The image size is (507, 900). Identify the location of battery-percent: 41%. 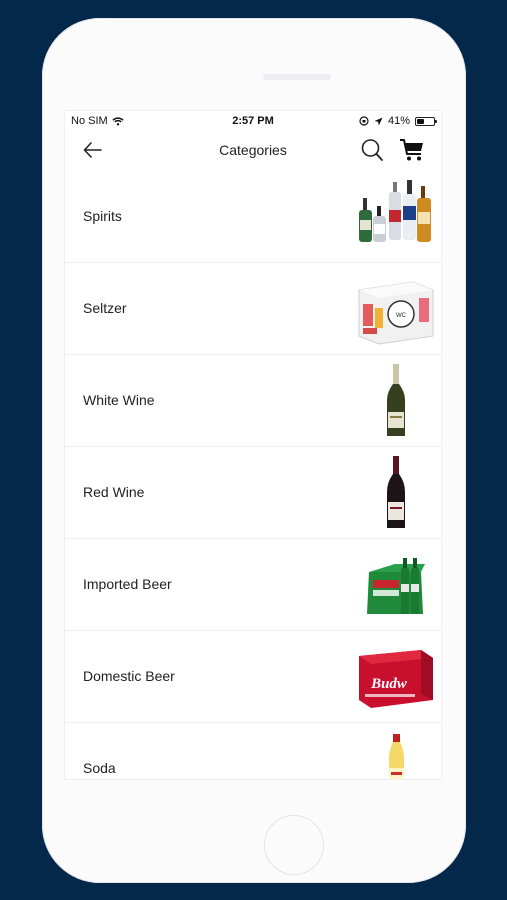
(398, 121).